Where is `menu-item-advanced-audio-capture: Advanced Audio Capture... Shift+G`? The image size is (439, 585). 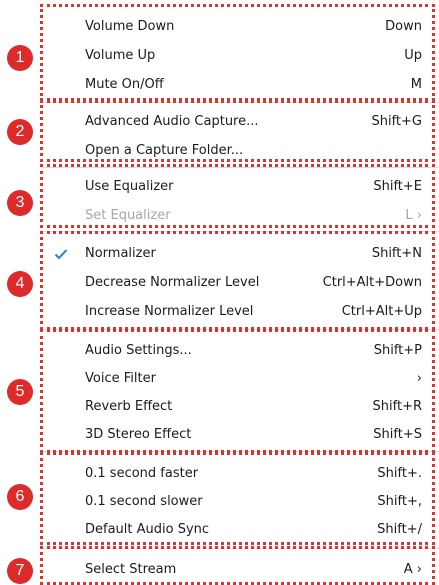 menu-item-advanced-audio-capture: Advanced Audio Capture... Shift+G is located at coordinates (236, 122).